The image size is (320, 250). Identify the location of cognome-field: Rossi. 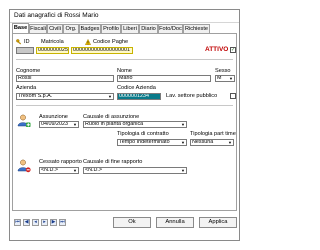
(65, 78).